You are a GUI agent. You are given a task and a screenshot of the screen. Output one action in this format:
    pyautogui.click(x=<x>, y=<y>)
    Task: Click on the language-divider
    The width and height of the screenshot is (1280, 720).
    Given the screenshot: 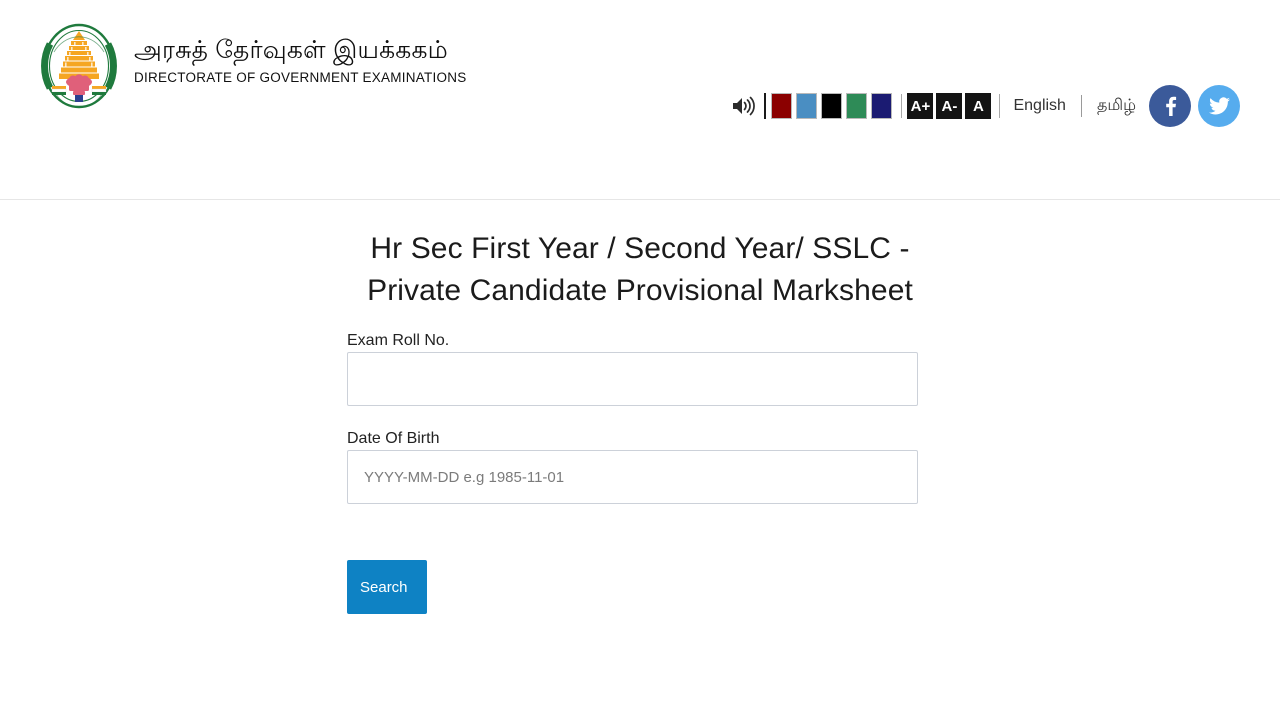 What is the action you would take?
    pyautogui.click(x=1081, y=106)
    